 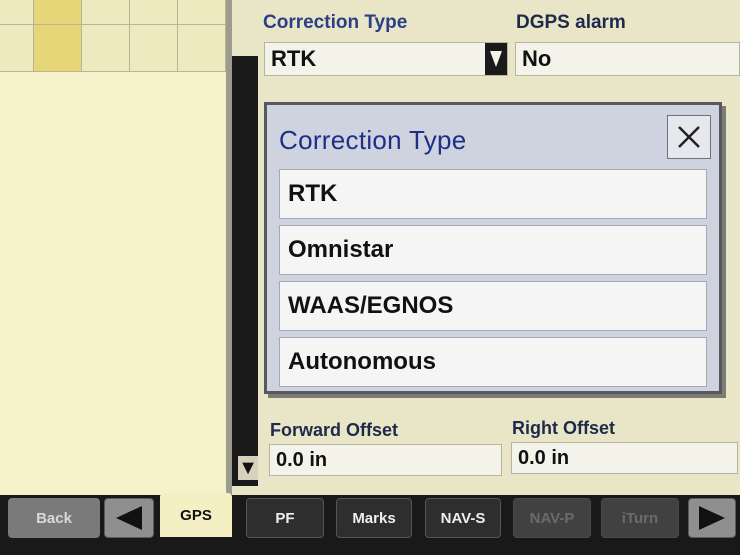 I want to click on close-button, so click(x=689, y=137).